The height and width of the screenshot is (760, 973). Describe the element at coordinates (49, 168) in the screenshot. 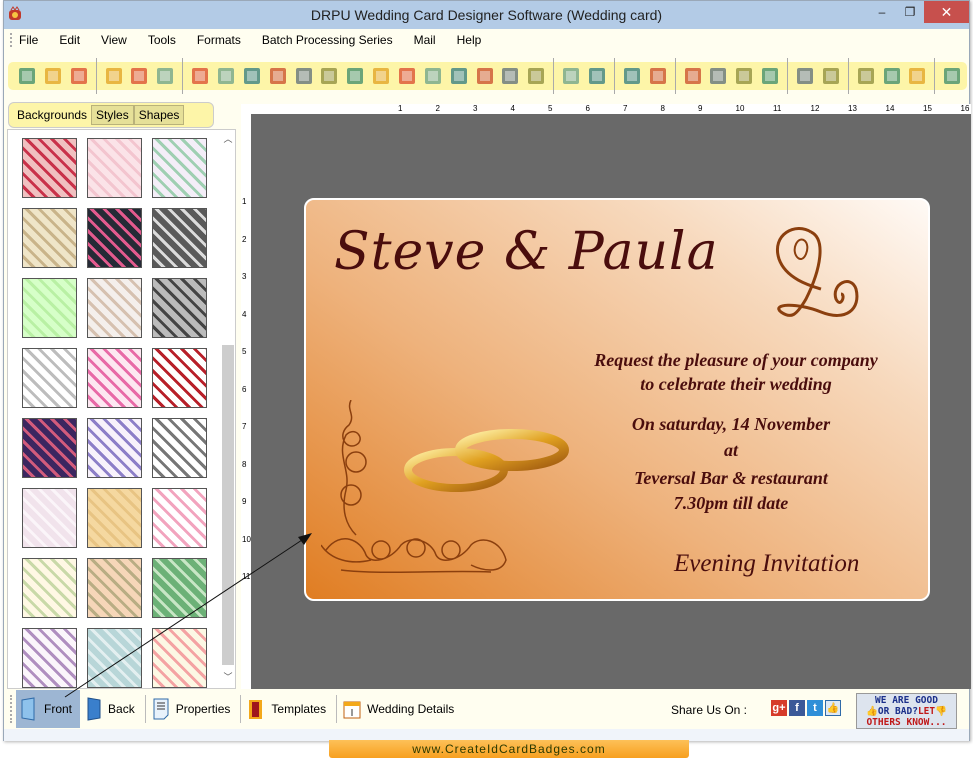

I see `background-thumb-hearts` at that location.